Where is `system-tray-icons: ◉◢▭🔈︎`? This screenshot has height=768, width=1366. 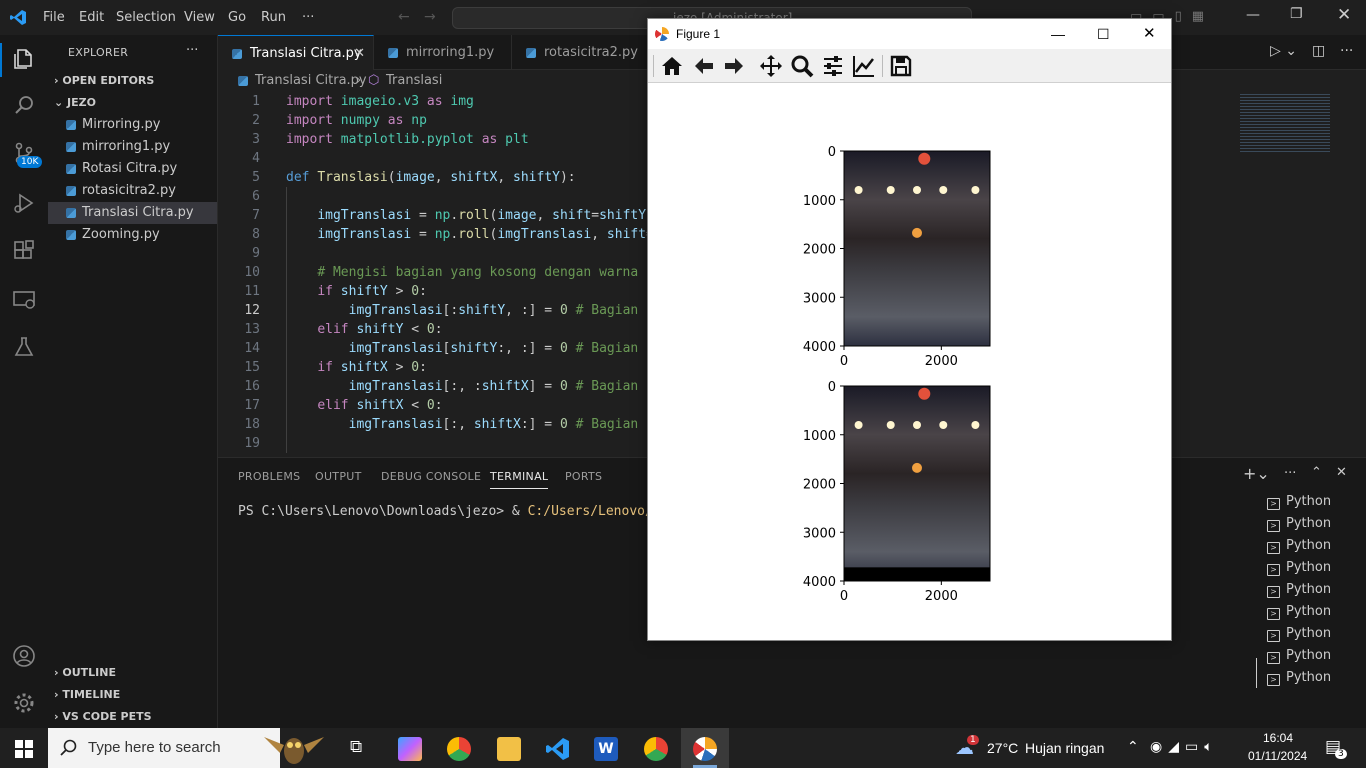 system-tray-icons: ◉◢▭🔈︎ is located at coordinates (1184, 747).